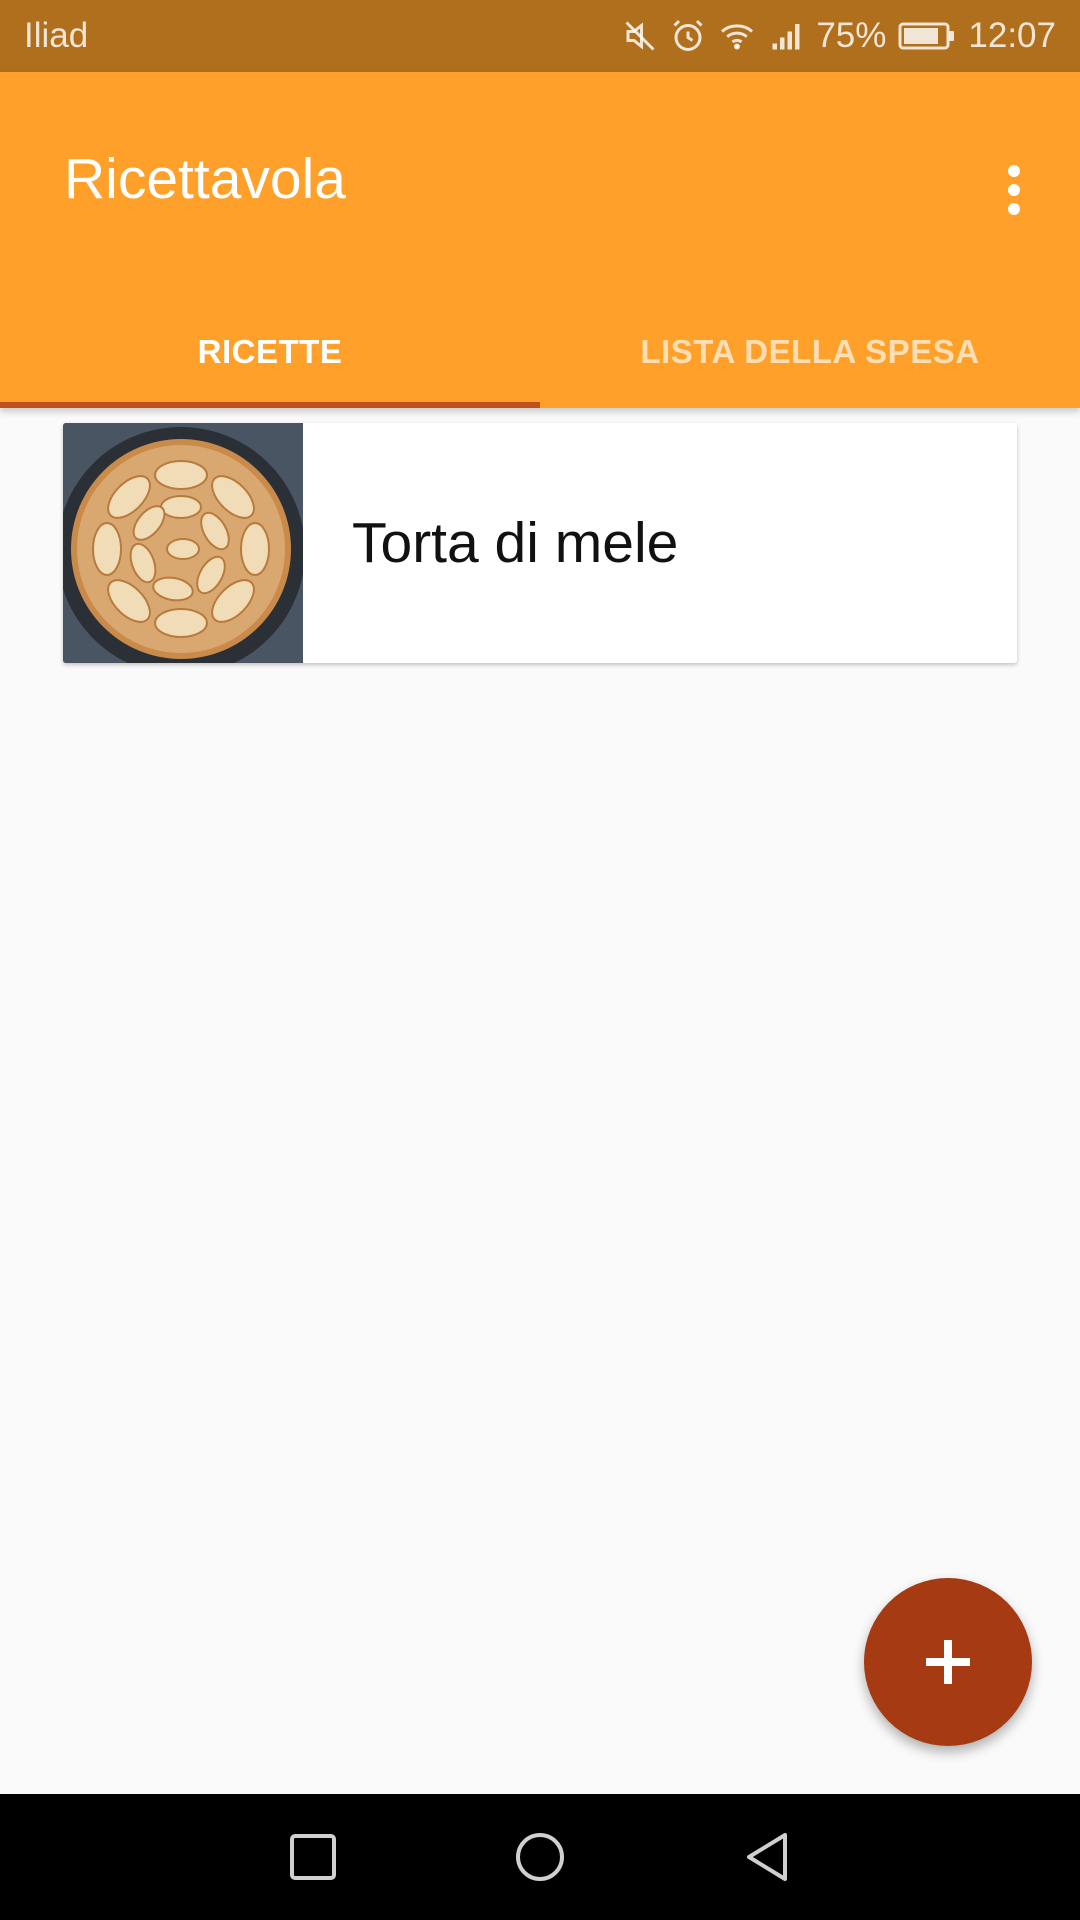  Describe the element at coordinates (927, 36) in the screenshot. I see `battery-icon` at that location.